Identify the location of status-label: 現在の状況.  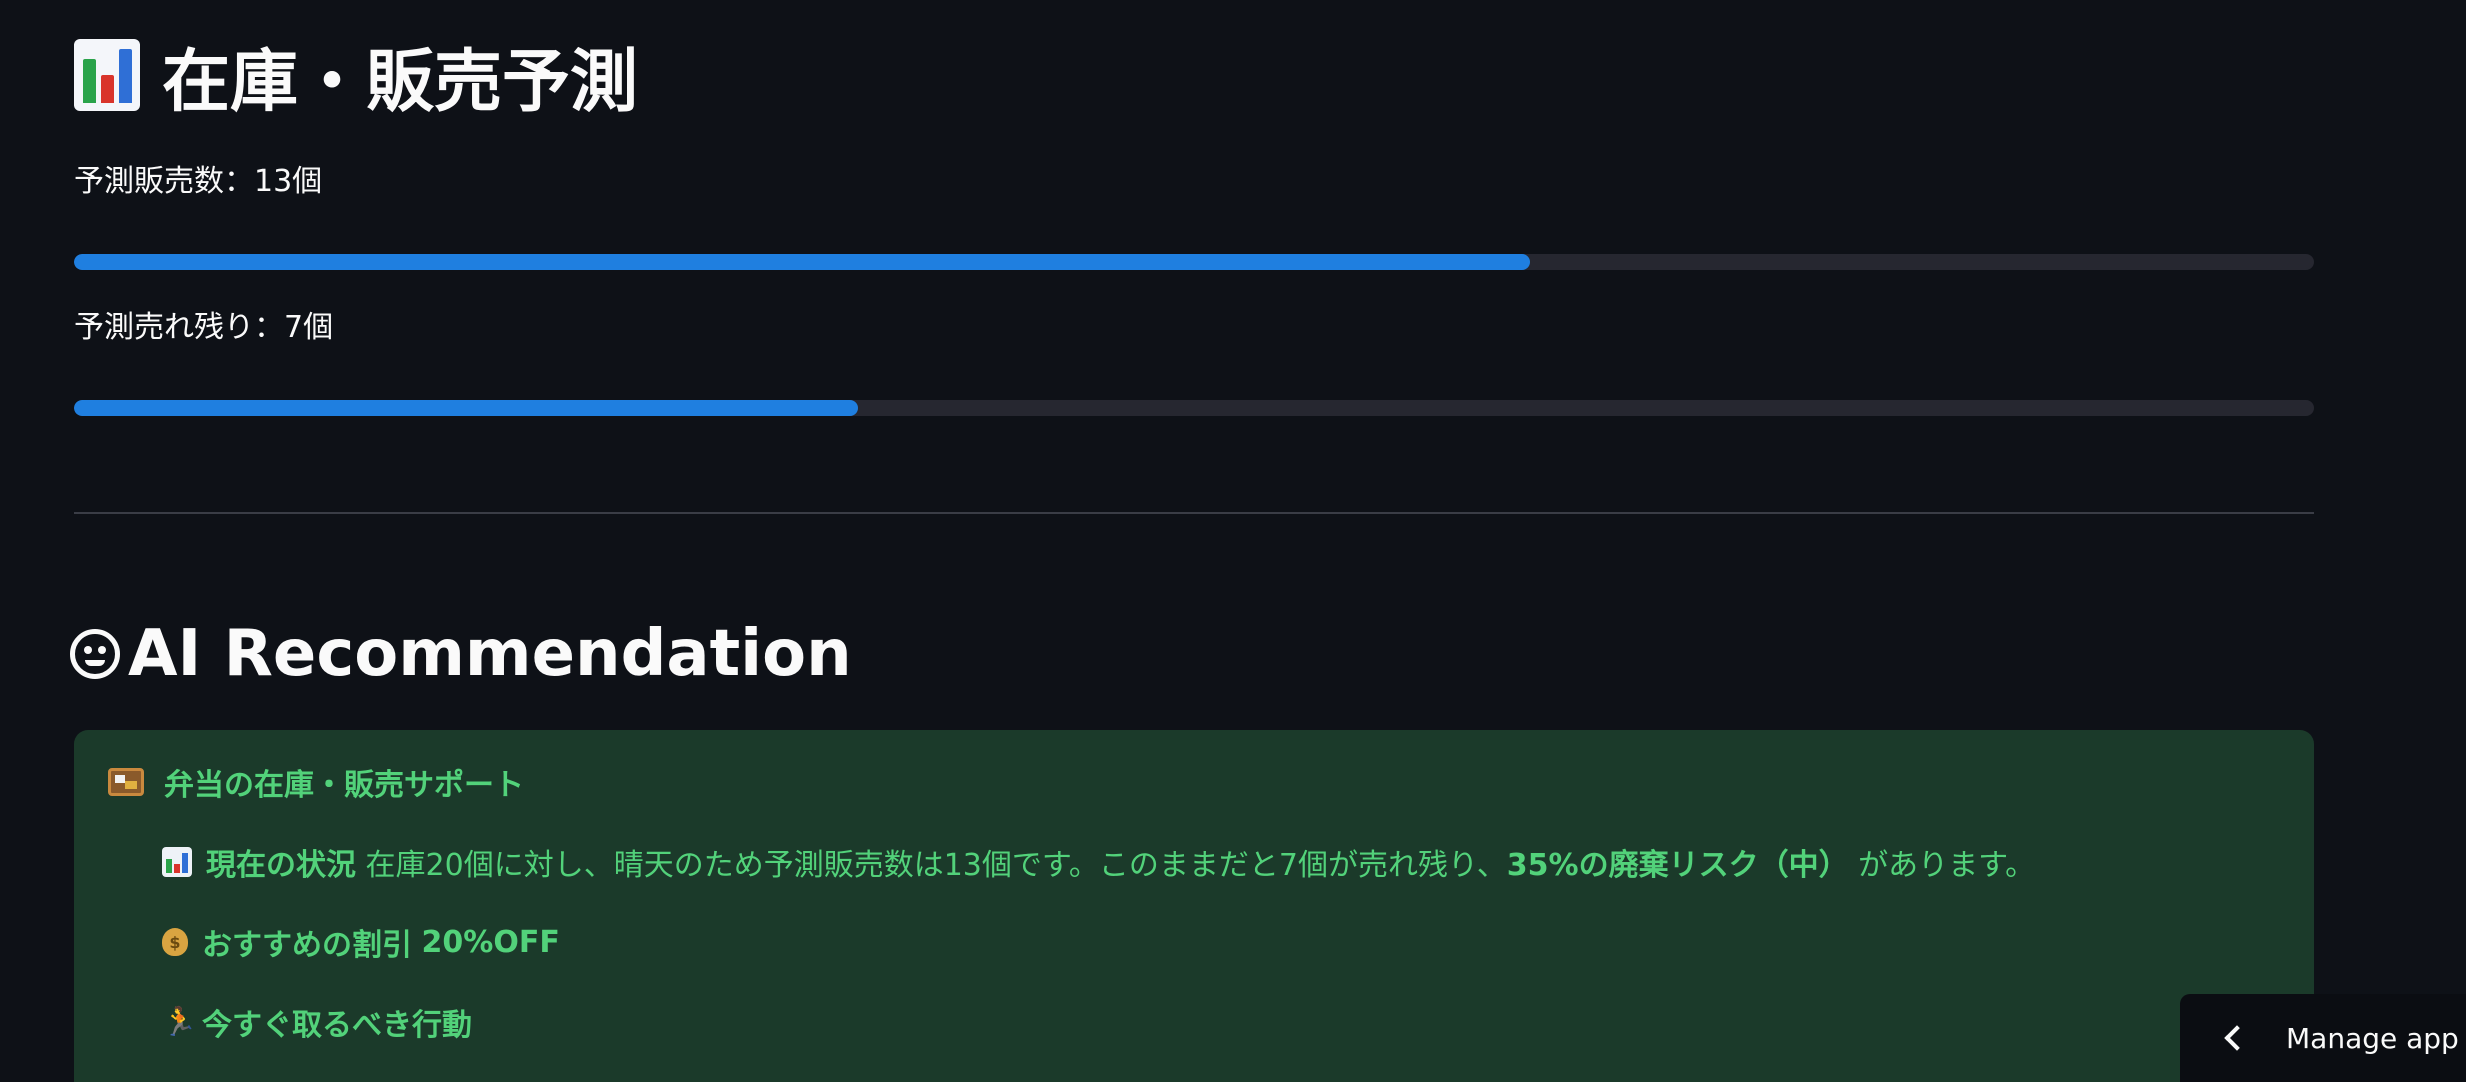
(281, 865).